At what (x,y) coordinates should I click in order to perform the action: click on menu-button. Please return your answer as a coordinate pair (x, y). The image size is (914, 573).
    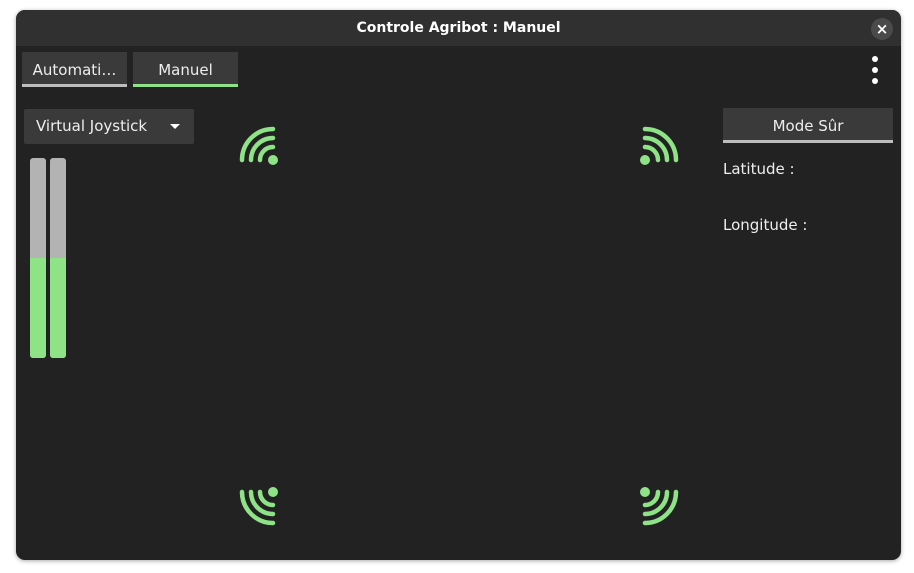
    Looking at the image, I should click on (875, 70).